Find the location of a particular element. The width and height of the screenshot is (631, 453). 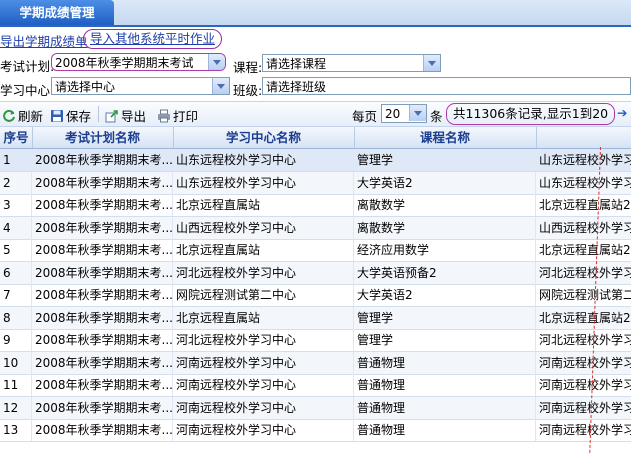

per-page-value: 20 is located at coordinates (393, 114).